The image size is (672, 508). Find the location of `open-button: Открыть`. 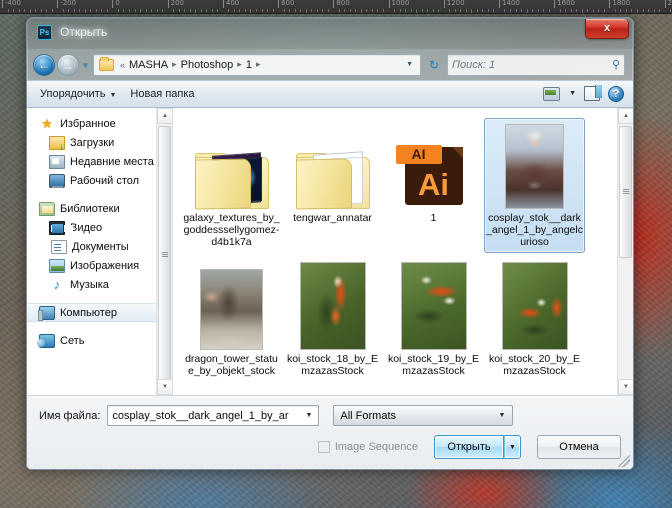

open-button: Открыть is located at coordinates (469, 447).